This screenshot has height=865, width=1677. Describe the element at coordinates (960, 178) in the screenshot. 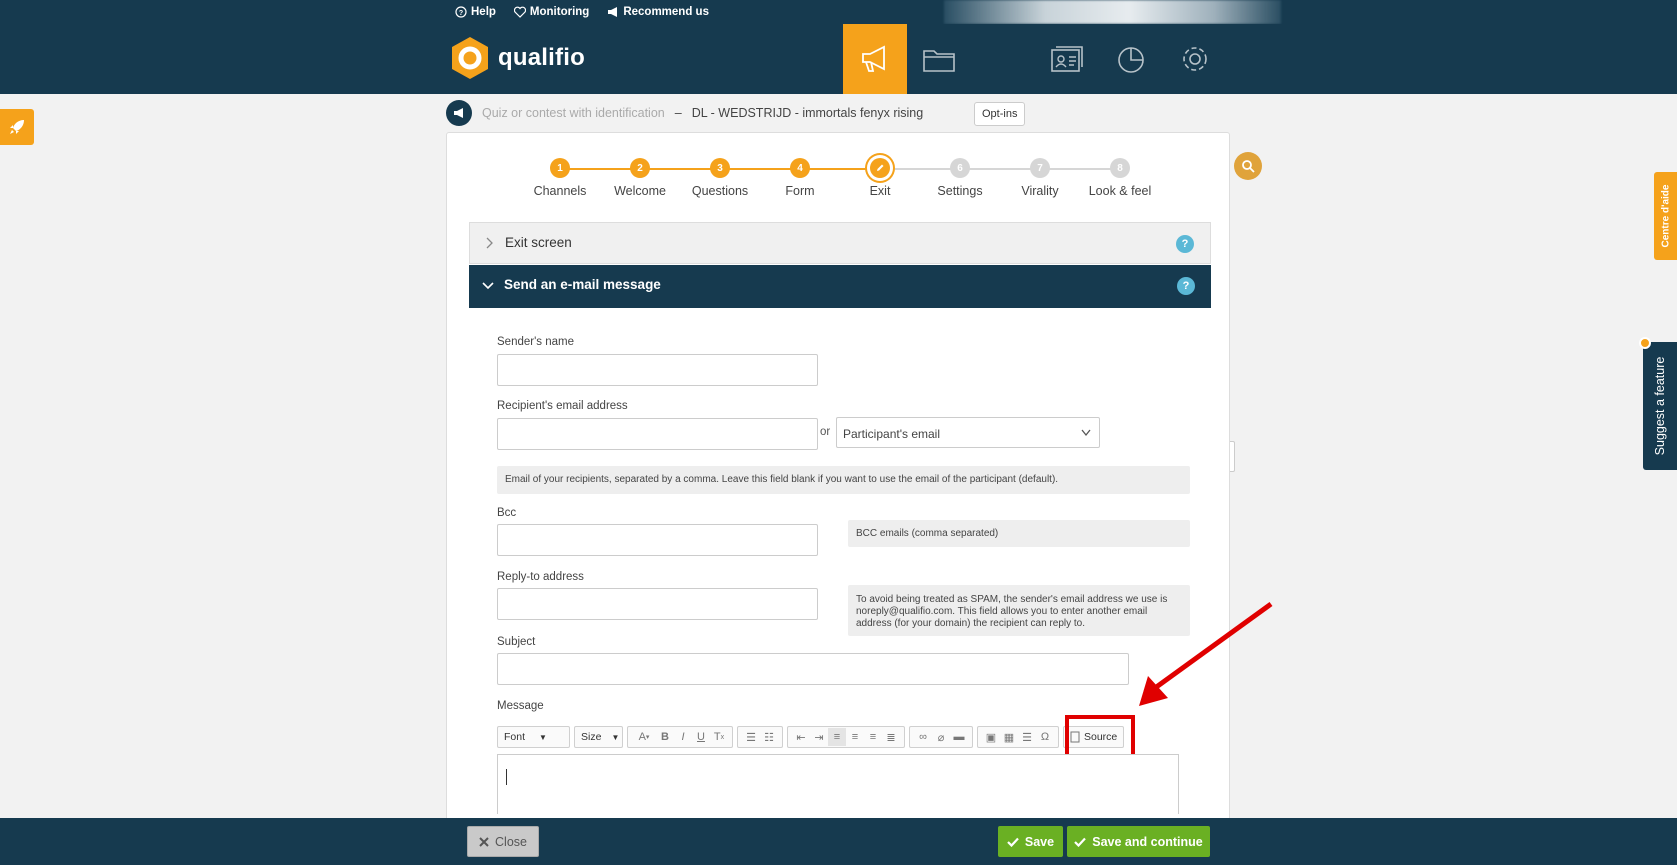

I see `step-settings: 6 Settings` at that location.